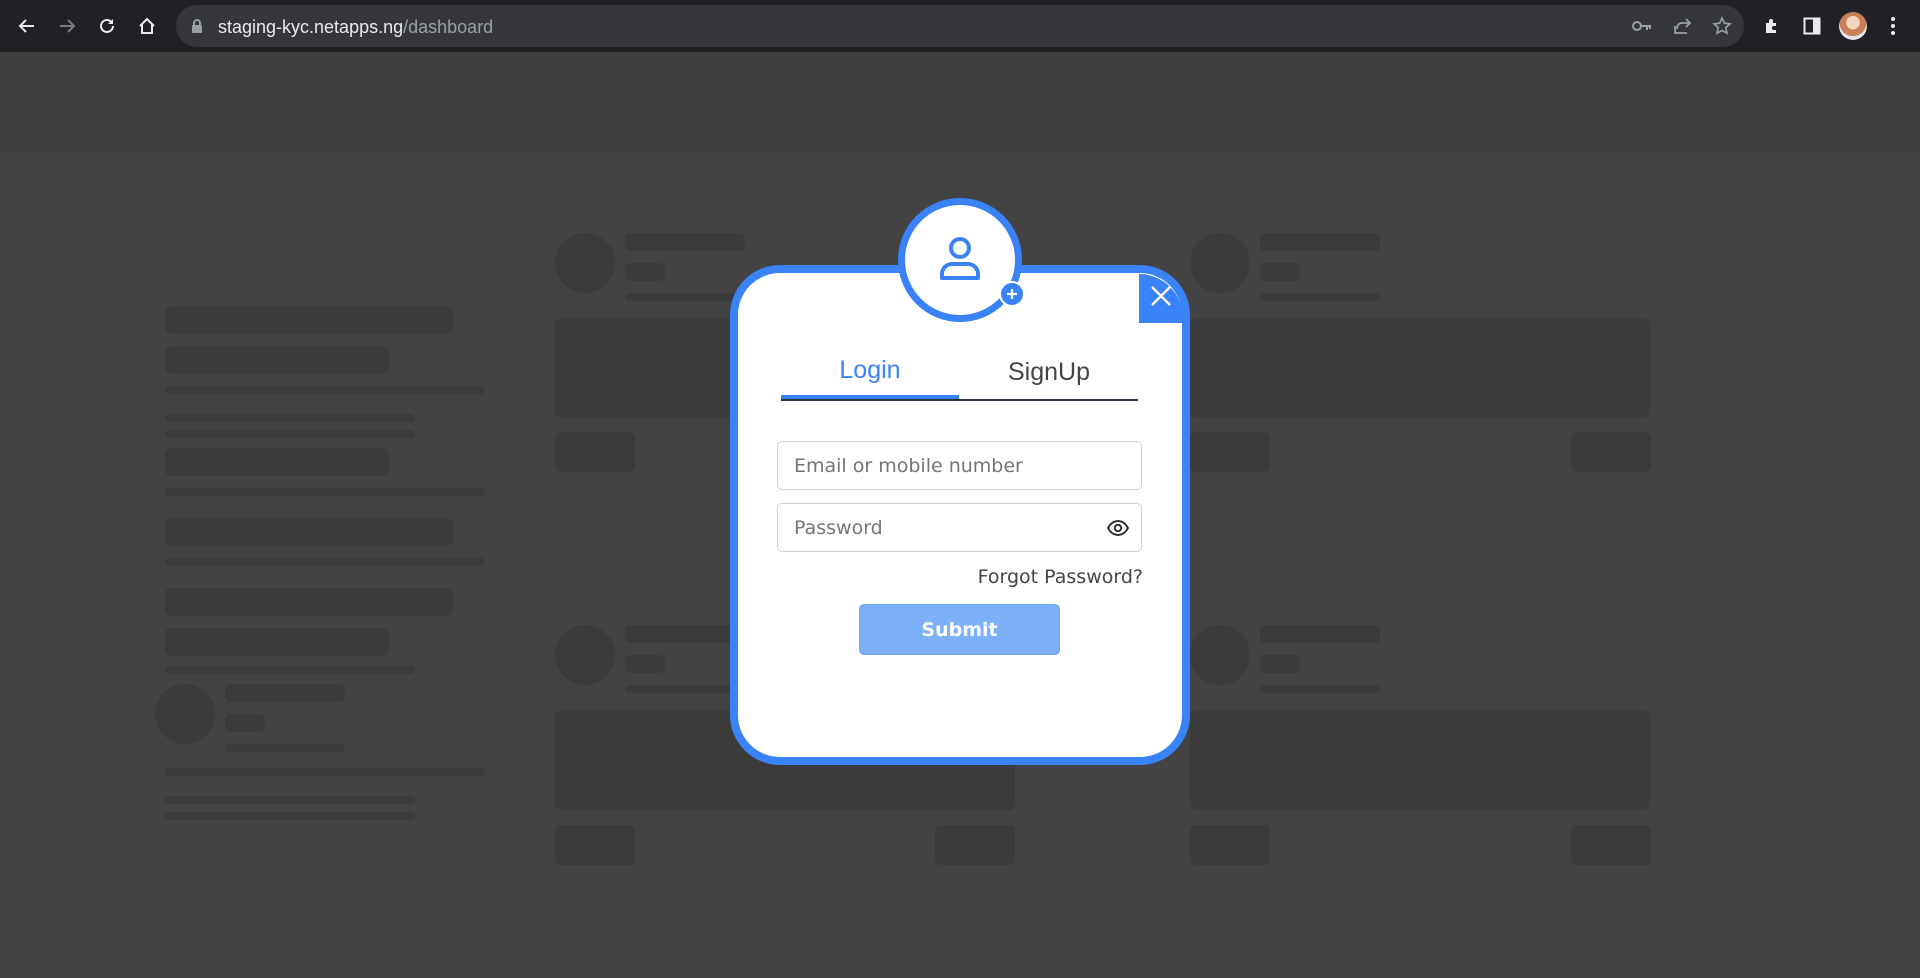 Image resolution: width=1920 pixels, height=978 pixels. What do you see at coordinates (1722, 26) in the screenshot?
I see `star-icon` at bounding box center [1722, 26].